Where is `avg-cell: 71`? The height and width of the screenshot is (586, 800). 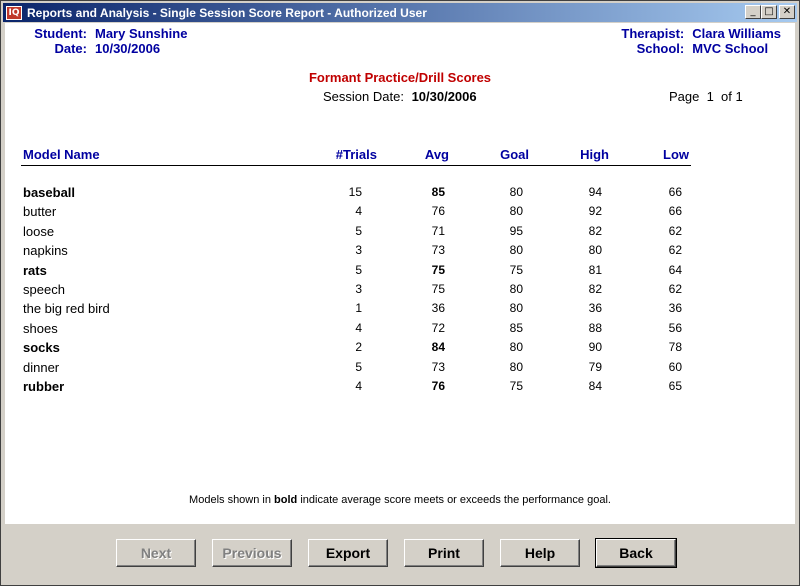 avg-cell: 71 is located at coordinates (438, 230).